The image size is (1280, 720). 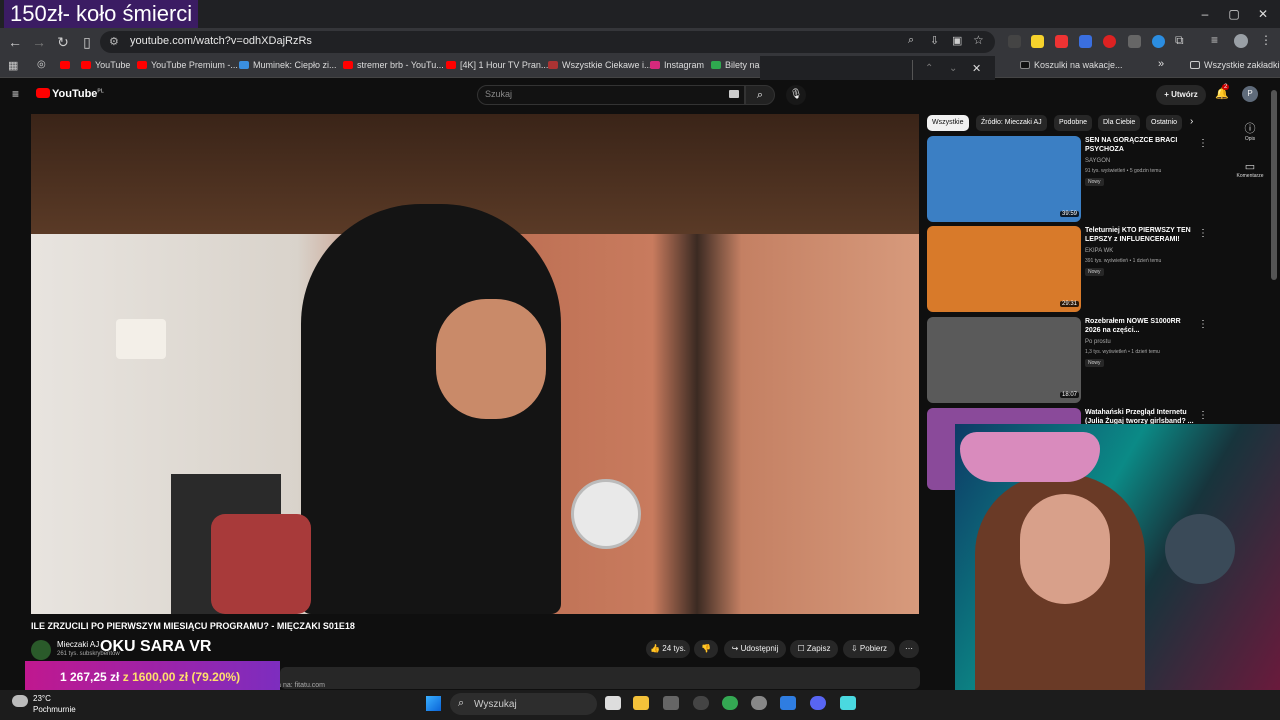 I want to click on find-previous-icon: ⌃, so click(x=929, y=68).